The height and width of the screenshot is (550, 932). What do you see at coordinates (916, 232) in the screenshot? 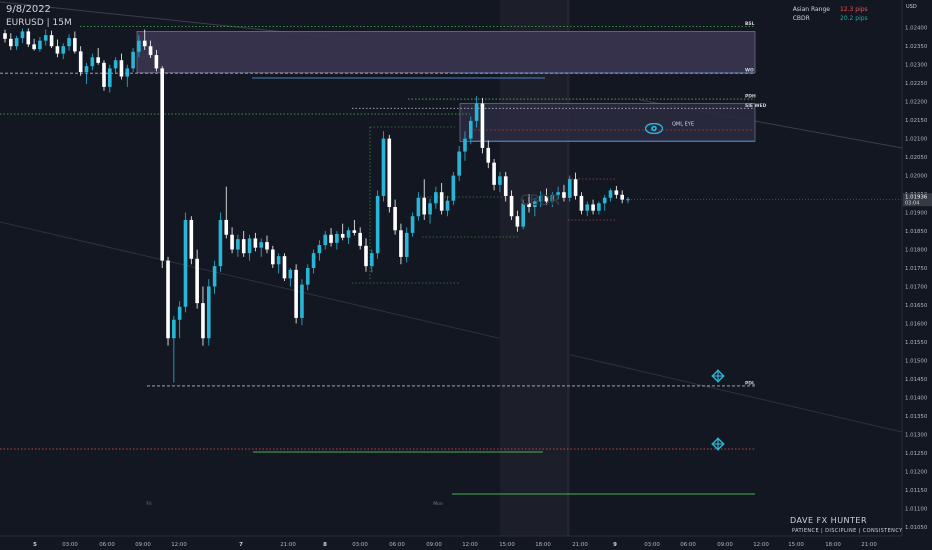
I see `y-tick-label: 1.01850` at bounding box center [916, 232].